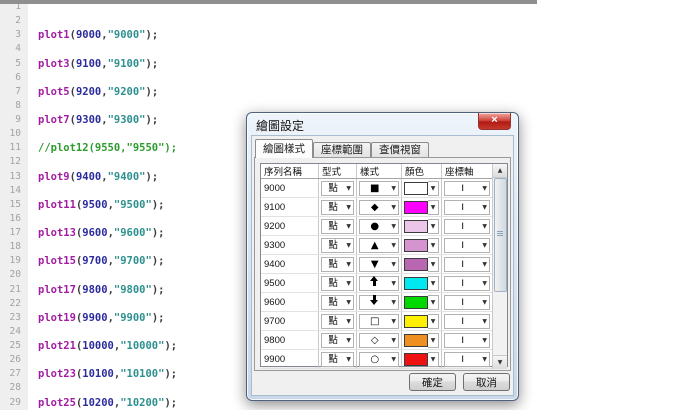  What do you see at coordinates (14, 190) in the screenshot?
I see `line-number: 14` at bounding box center [14, 190].